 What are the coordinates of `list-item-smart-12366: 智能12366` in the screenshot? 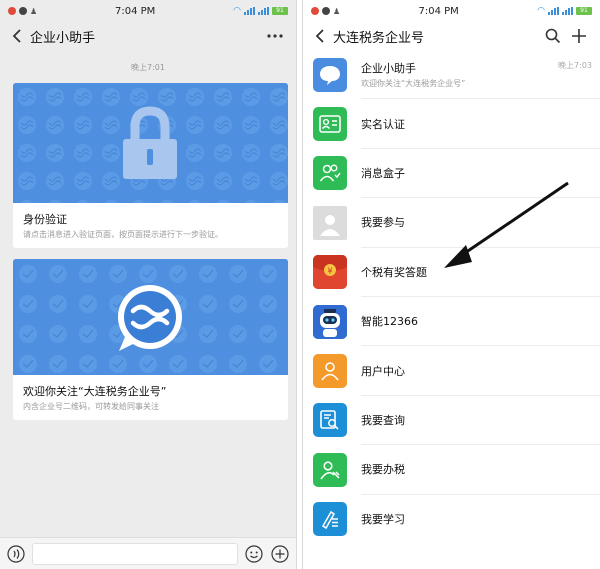 It's located at (451, 322).